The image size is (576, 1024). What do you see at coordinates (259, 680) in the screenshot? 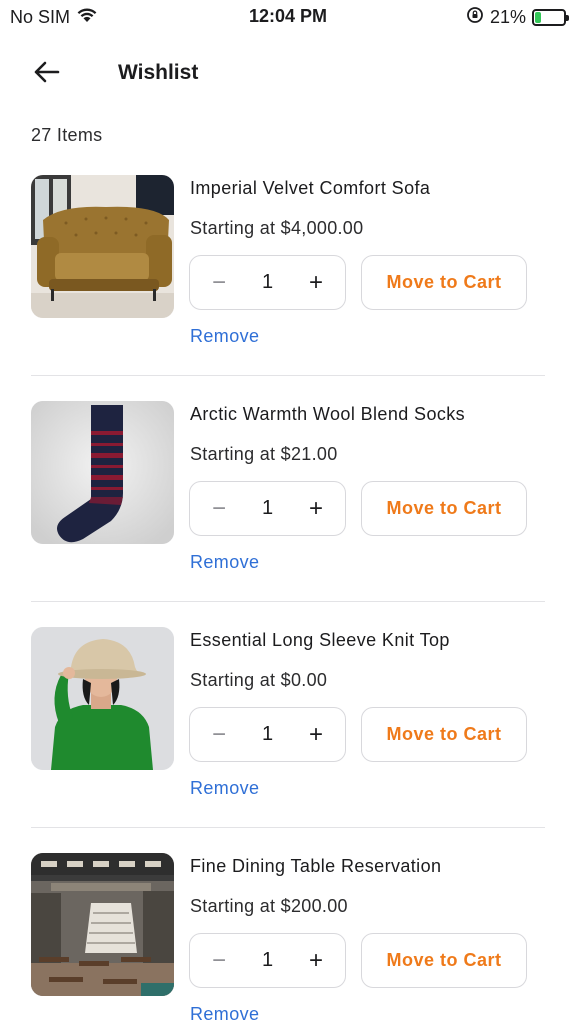
I see `item-price: Starting at $0.00` at bounding box center [259, 680].